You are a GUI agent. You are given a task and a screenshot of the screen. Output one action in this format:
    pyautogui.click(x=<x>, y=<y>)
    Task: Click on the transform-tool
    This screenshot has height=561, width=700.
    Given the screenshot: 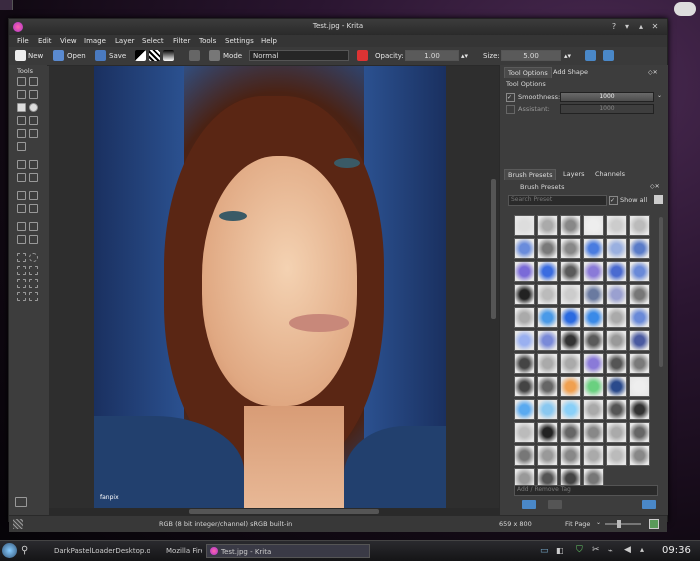 What is the action you would take?
    pyautogui.click(x=21, y=177)
    